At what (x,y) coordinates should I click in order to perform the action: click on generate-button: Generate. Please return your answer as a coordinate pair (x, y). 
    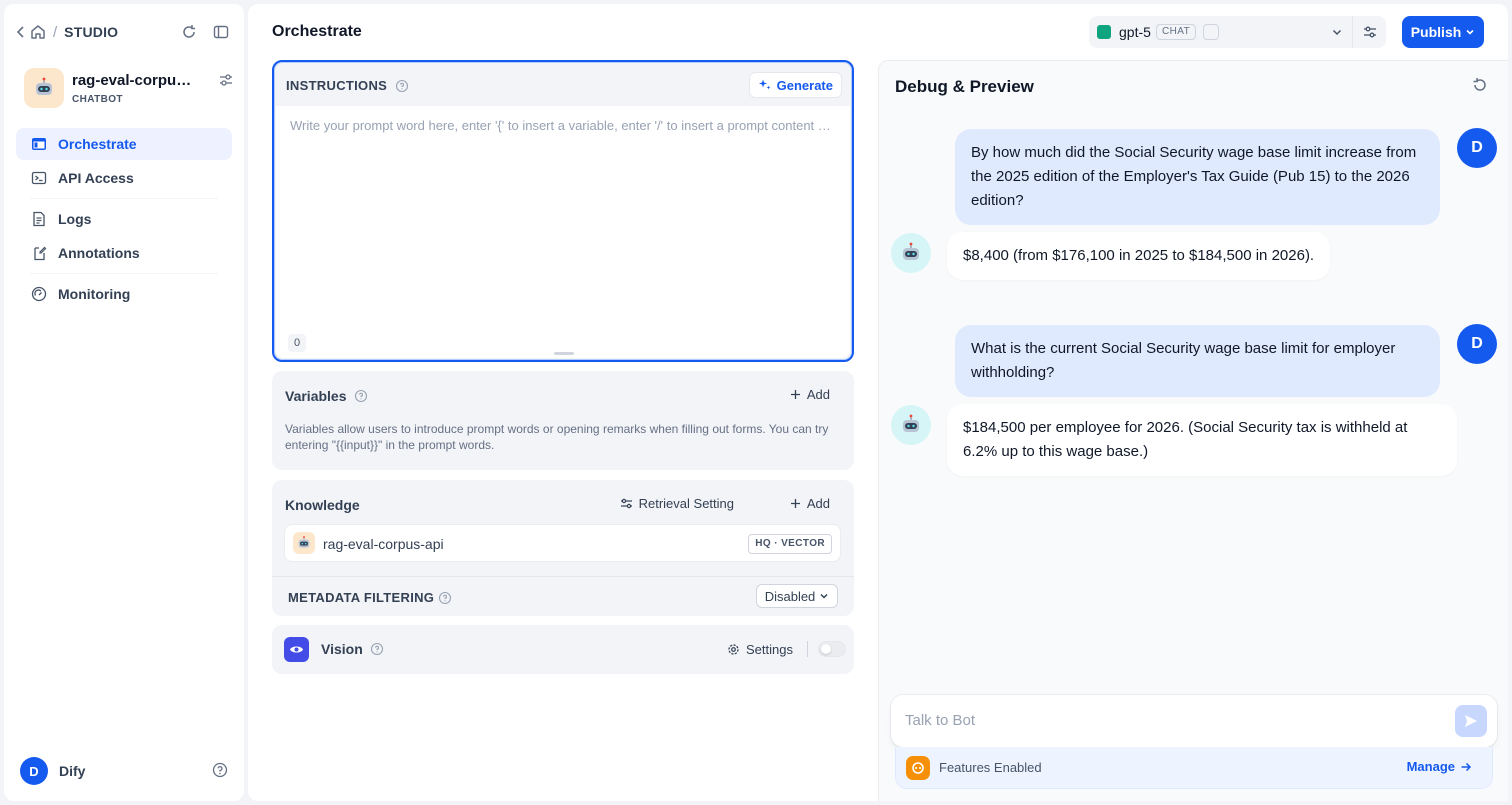
    Looking at the image, I should click on (795, 85).